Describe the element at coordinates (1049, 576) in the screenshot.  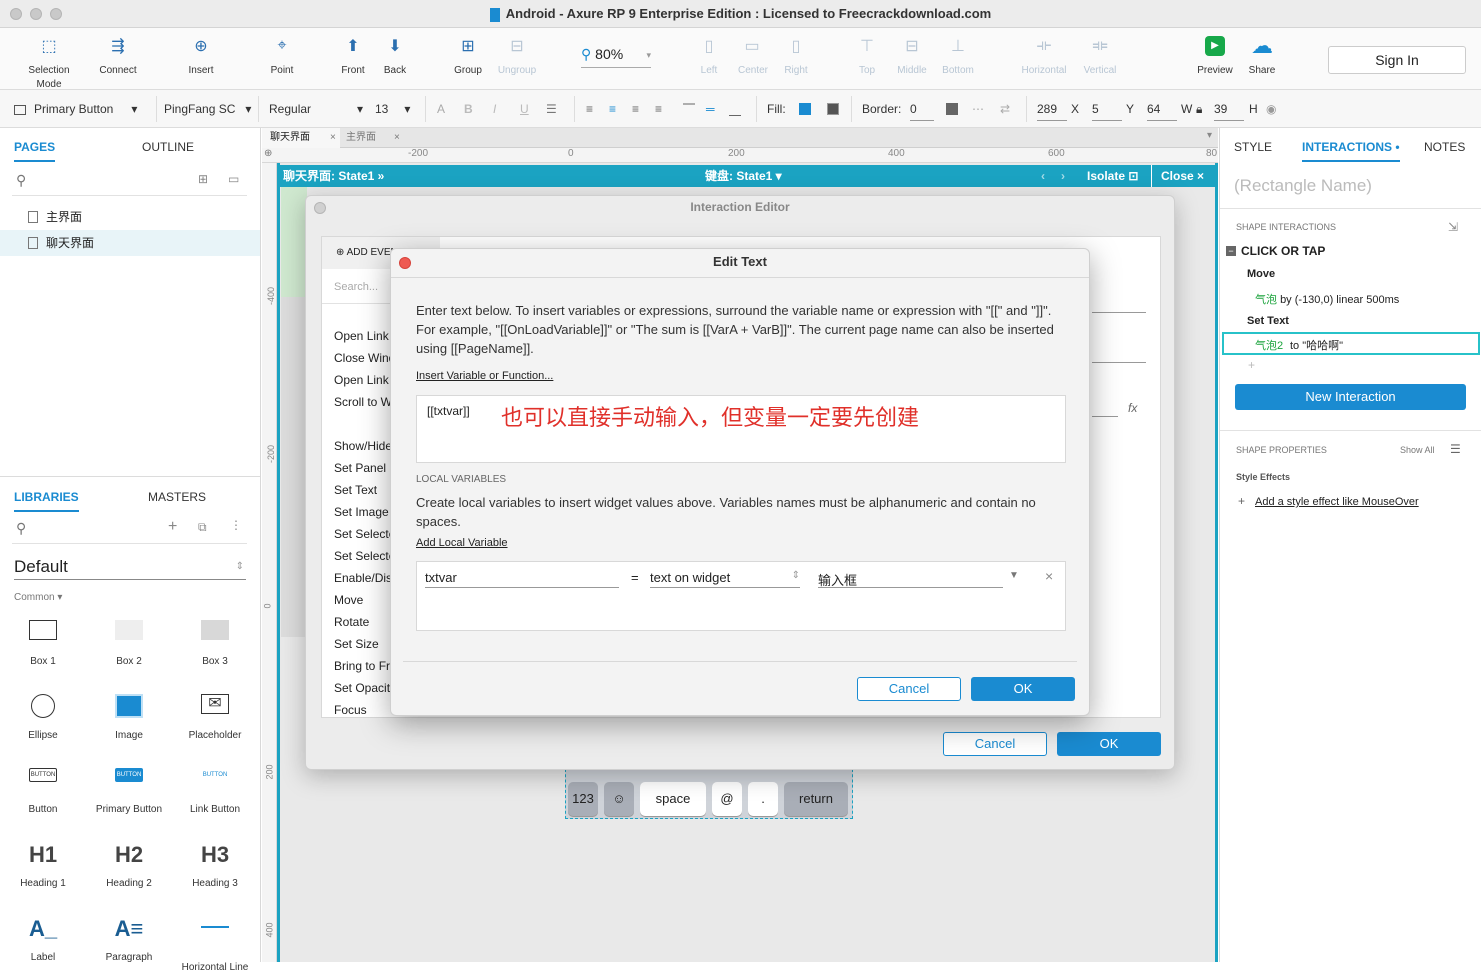
I see `delete-variable-icon: ×` at that location.